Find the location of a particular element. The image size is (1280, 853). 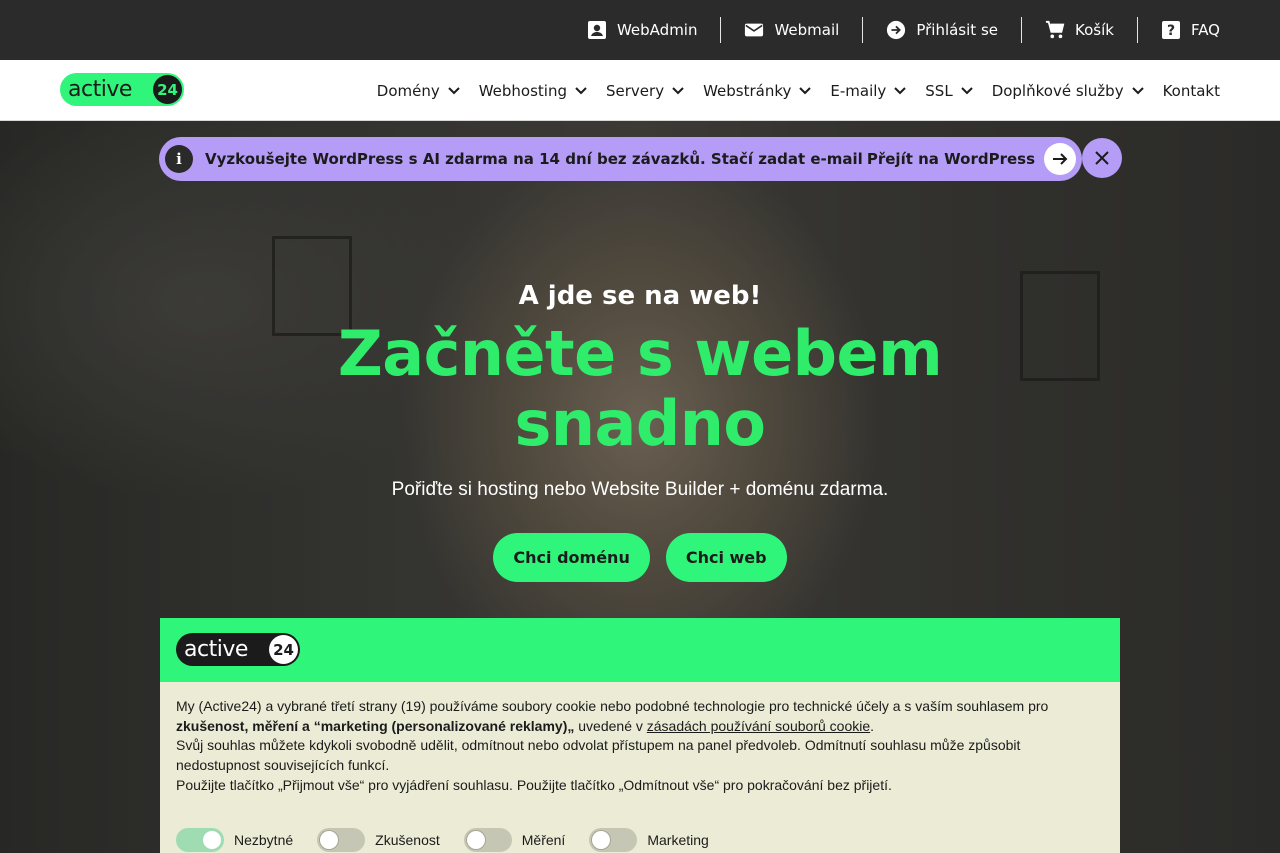

login-label: Přihlásit se is located at coordinates (957, 30).